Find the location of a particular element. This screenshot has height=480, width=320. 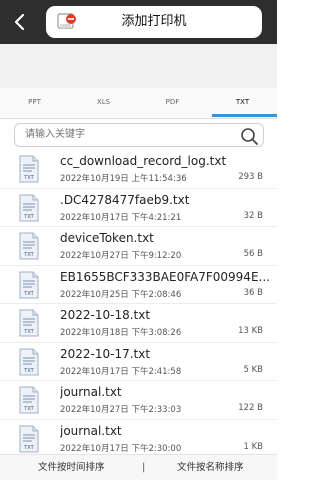

file-name: 2022-10-17.txt is located at coordinates (105, 353).